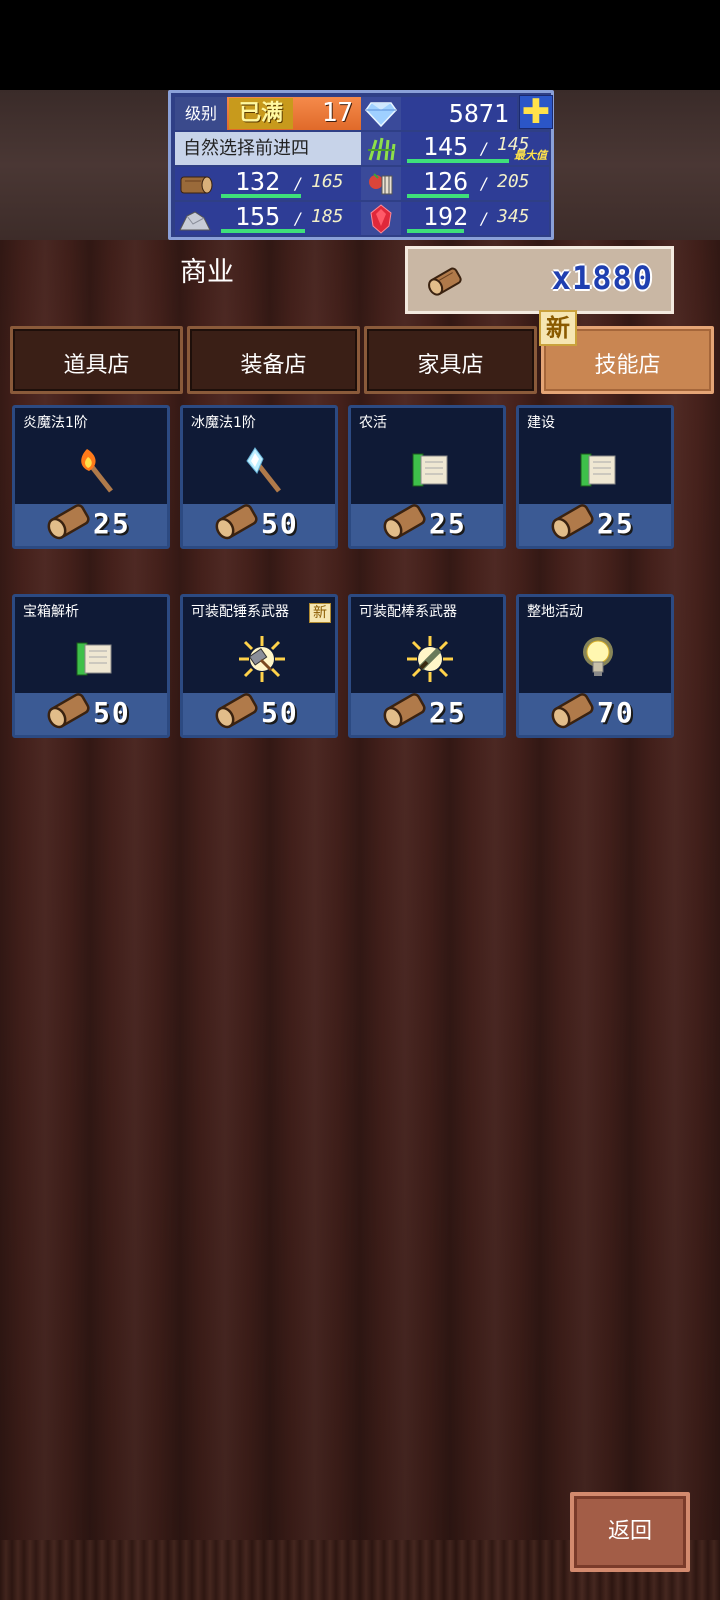 The image size is (720, 1600). Describe the element at coordinates (261, 196) in the screenshot. I see `wood-bar` at that location.